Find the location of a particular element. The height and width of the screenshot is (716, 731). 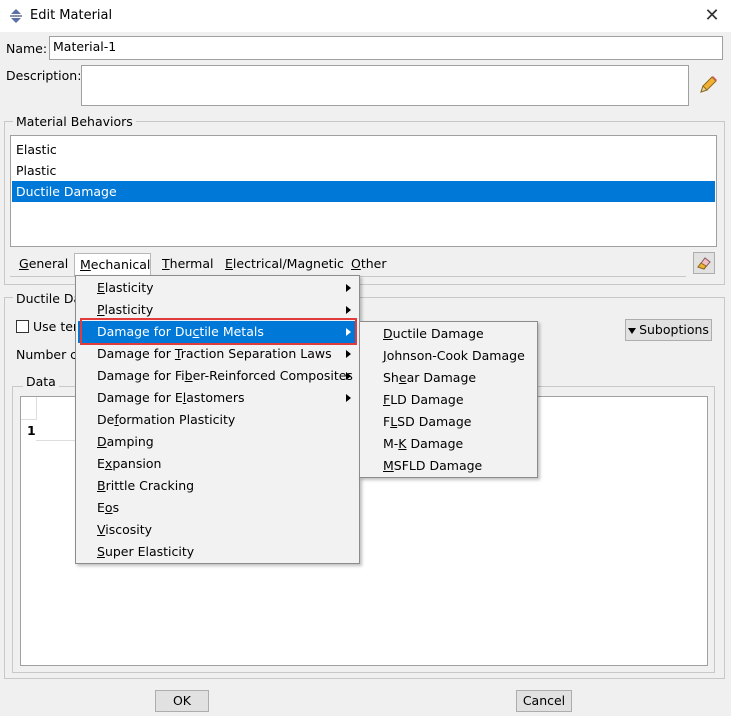

window-title: Edit Material is located at coordinates (71, 15).